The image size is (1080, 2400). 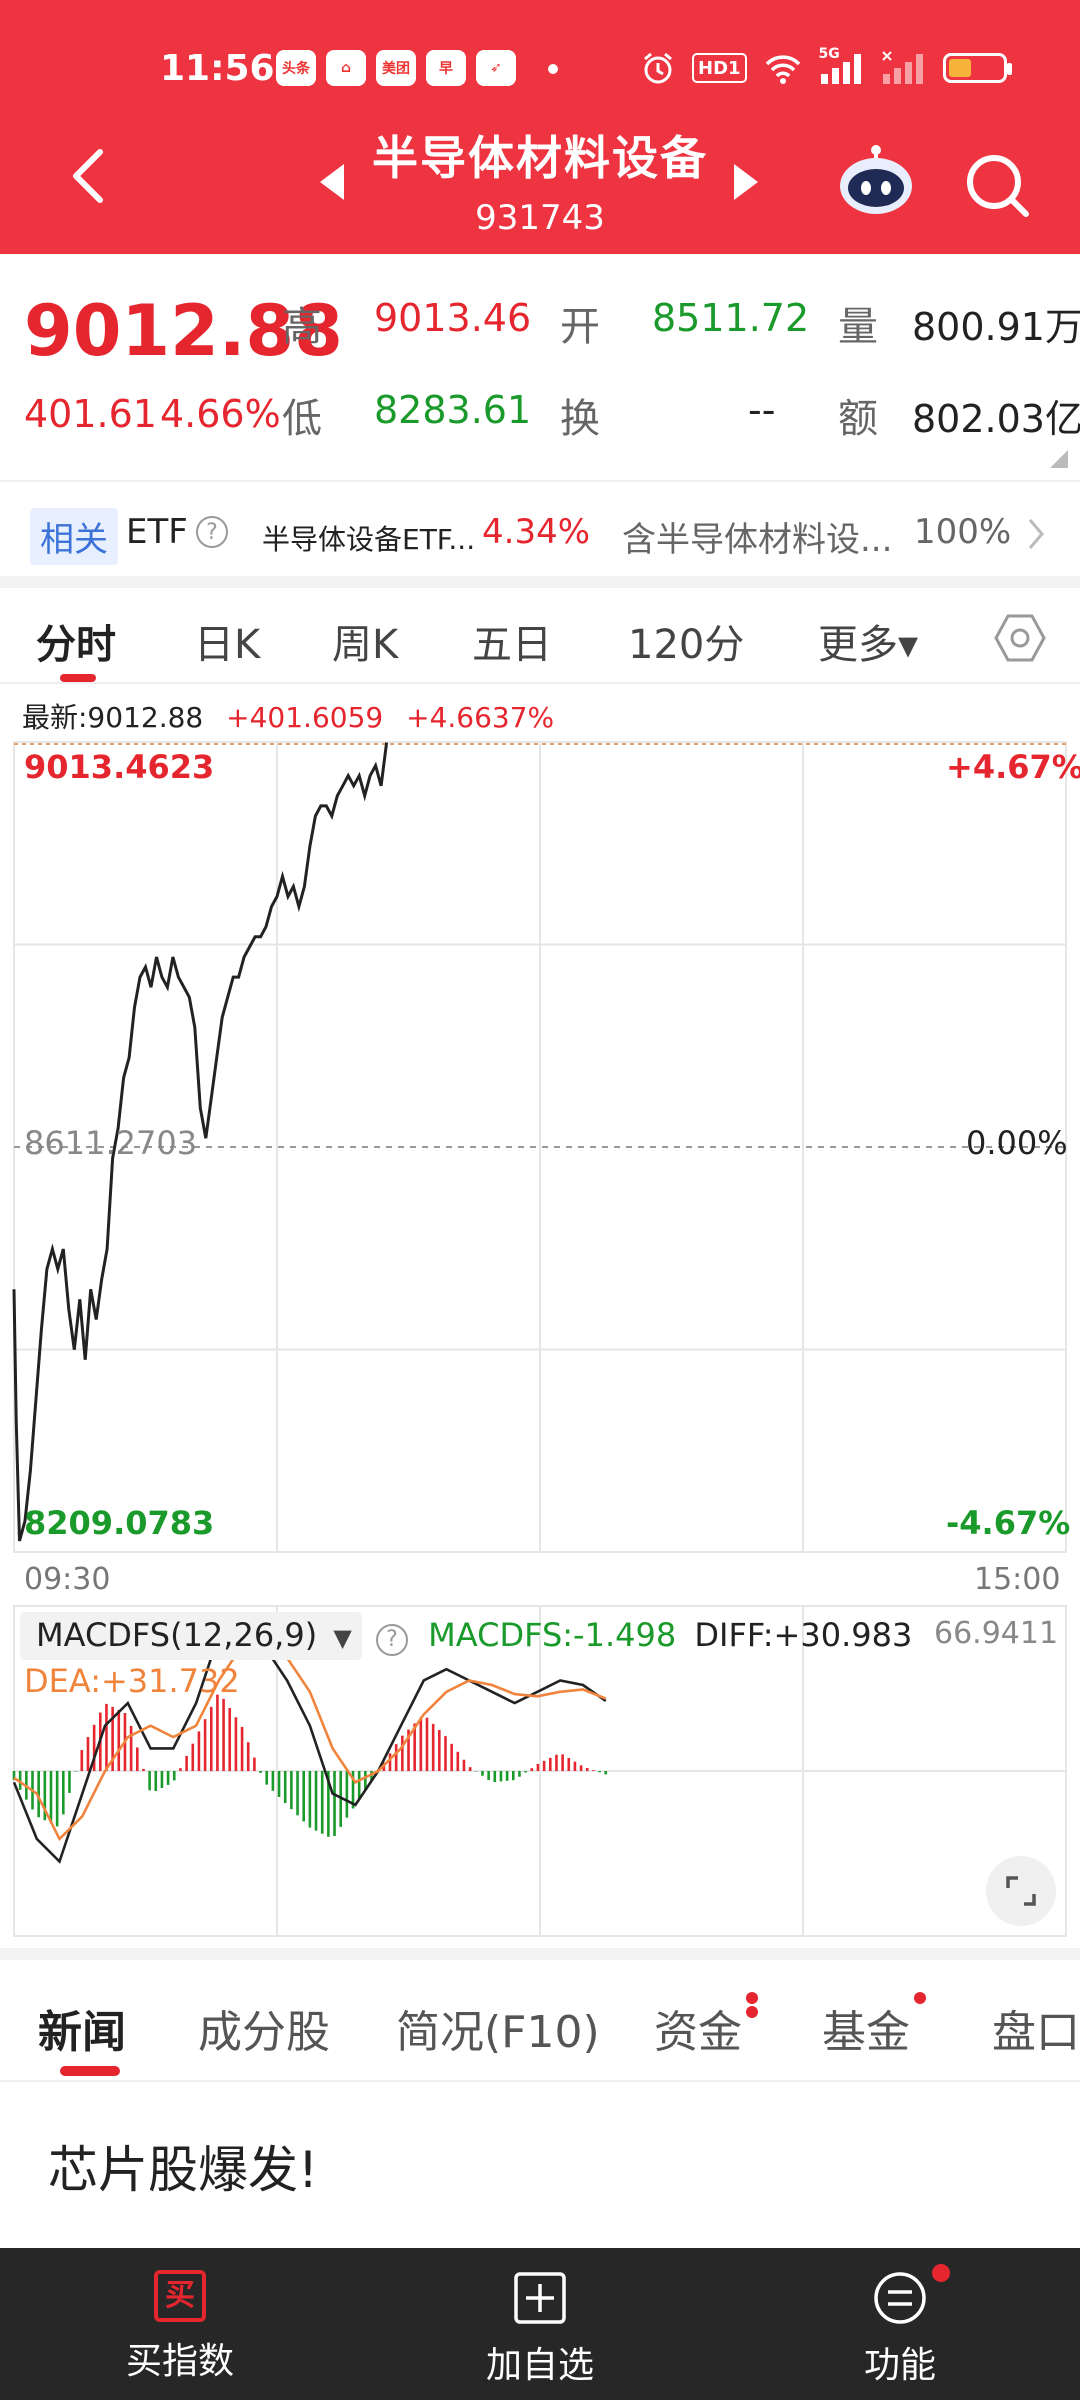 What do you see at coordinates (1036, 534) in the screenshot?
I see `chevron-right-icon` at bounding box center [1036, 534].